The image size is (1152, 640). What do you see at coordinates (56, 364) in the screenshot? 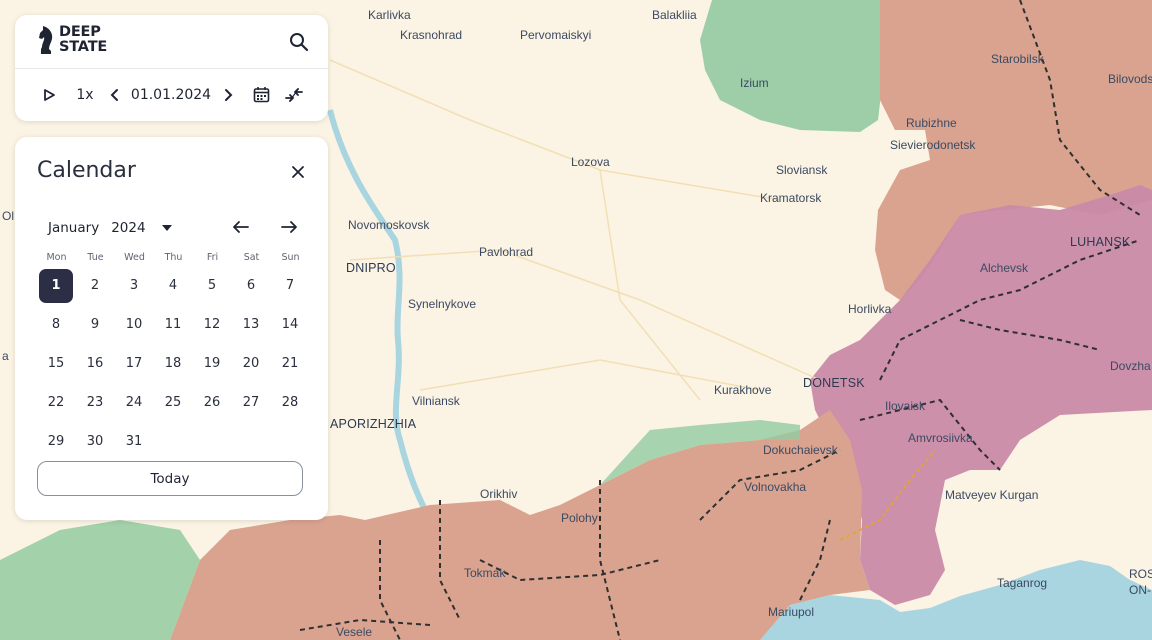
I see `calendar-day: 15` at bounding box center [56, 364].